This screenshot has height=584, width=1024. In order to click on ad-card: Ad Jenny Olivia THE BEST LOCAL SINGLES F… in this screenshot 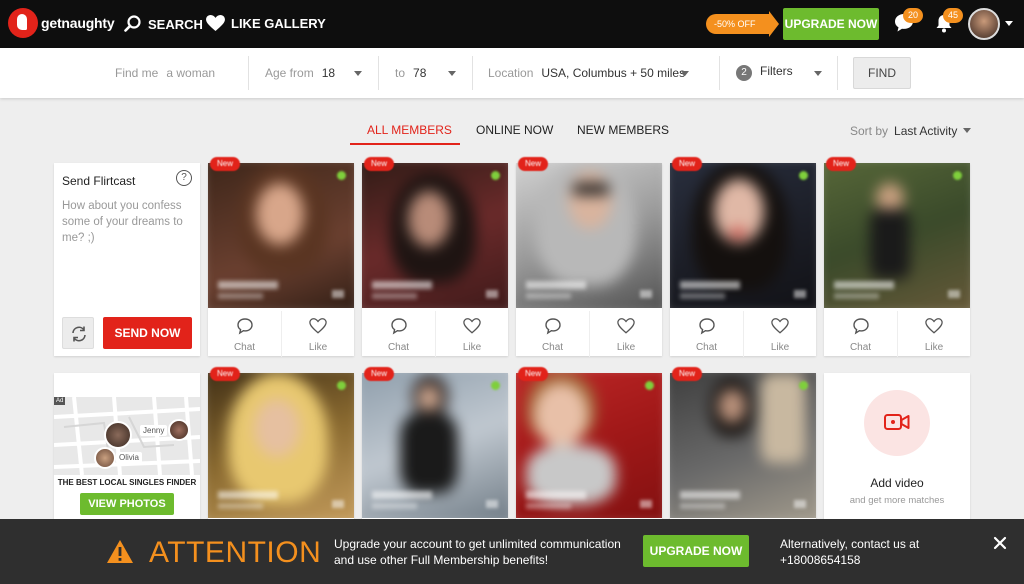, I will do `click(127, 446)`.